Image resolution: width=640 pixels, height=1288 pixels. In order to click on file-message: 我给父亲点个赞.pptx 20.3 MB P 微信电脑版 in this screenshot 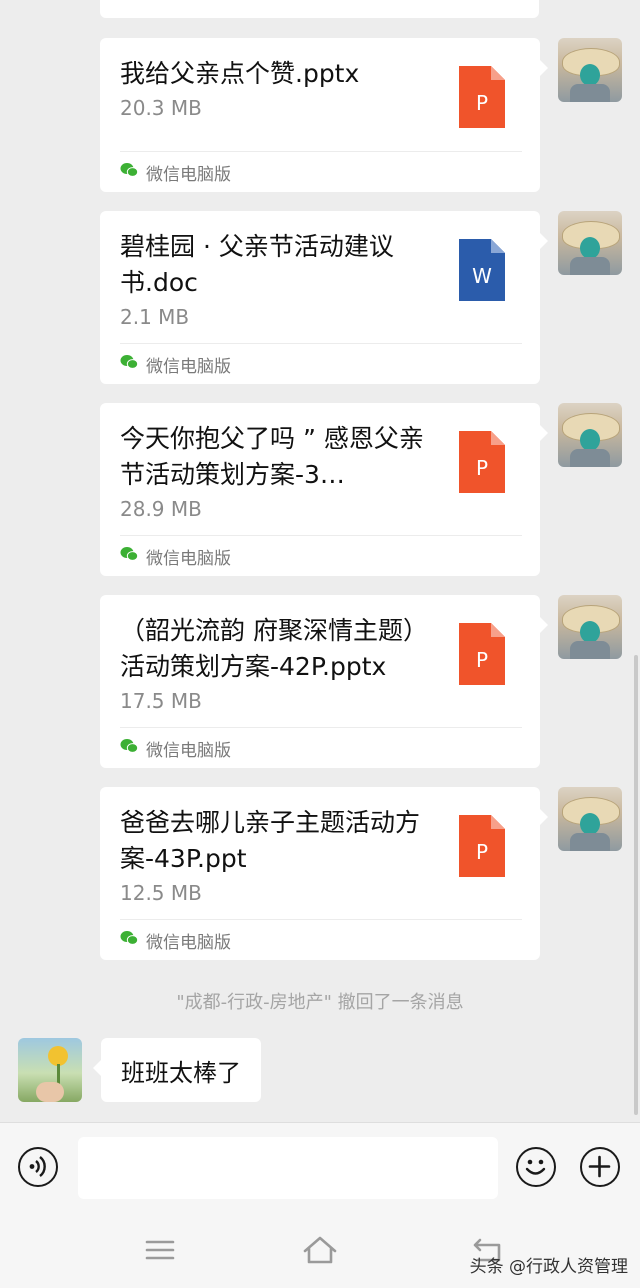, I will do `click(320, 115)`.